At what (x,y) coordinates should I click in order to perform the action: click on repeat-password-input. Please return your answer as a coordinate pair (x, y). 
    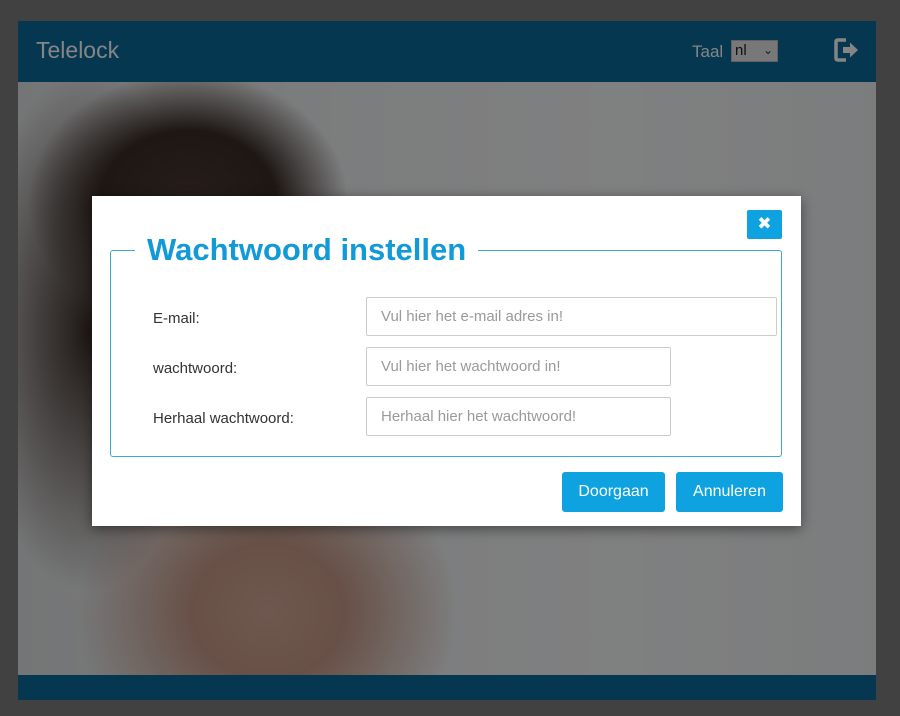
    Looking at the image, I should click on (518, 416).